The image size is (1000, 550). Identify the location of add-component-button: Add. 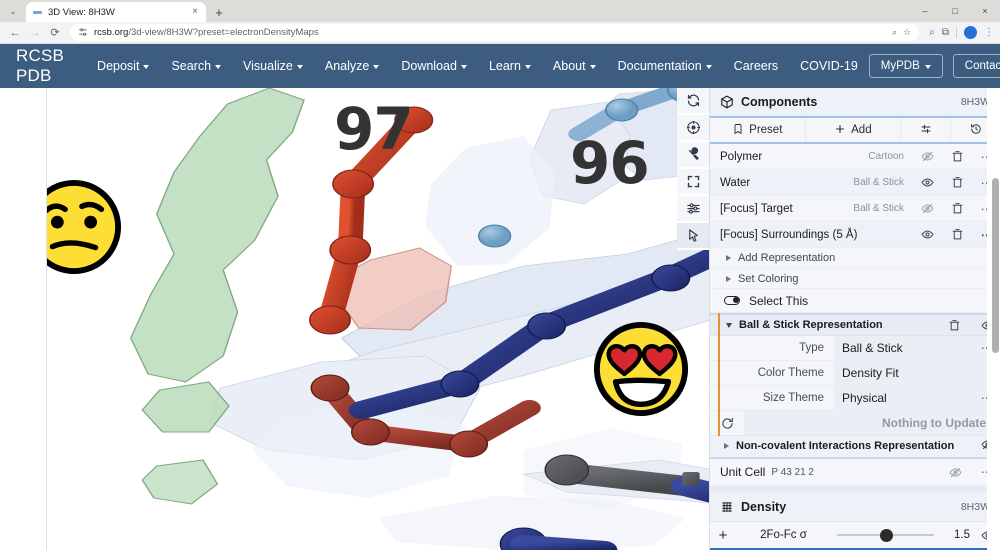
(854, 130).